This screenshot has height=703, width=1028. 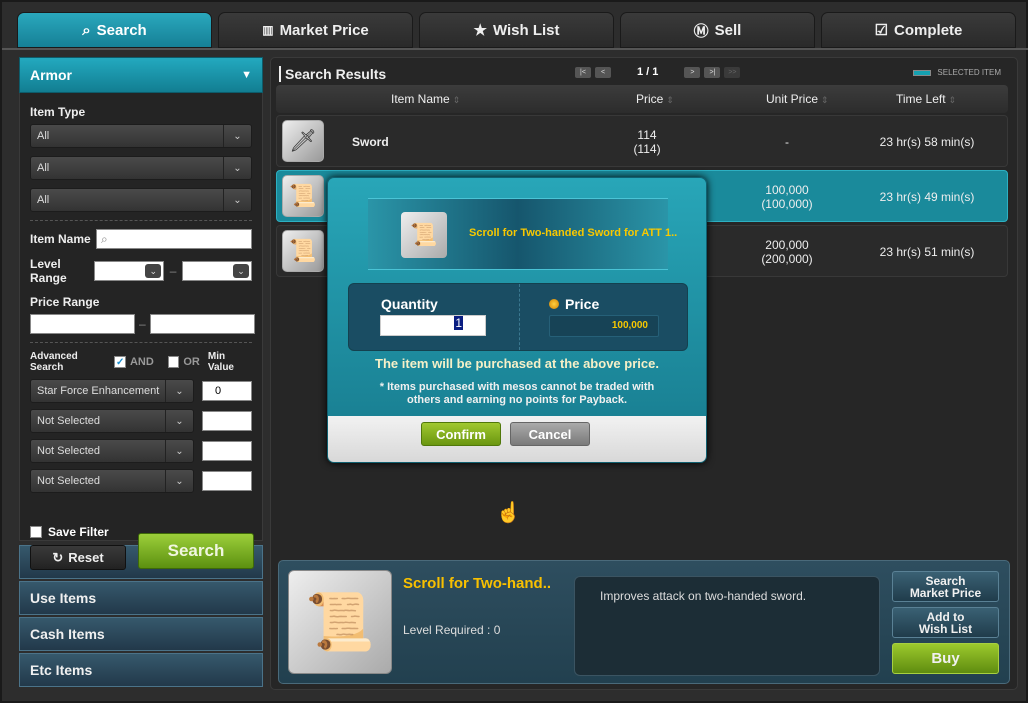 I want to click on unit-price: 100,000 (100,000), so click(x=787, y=197).